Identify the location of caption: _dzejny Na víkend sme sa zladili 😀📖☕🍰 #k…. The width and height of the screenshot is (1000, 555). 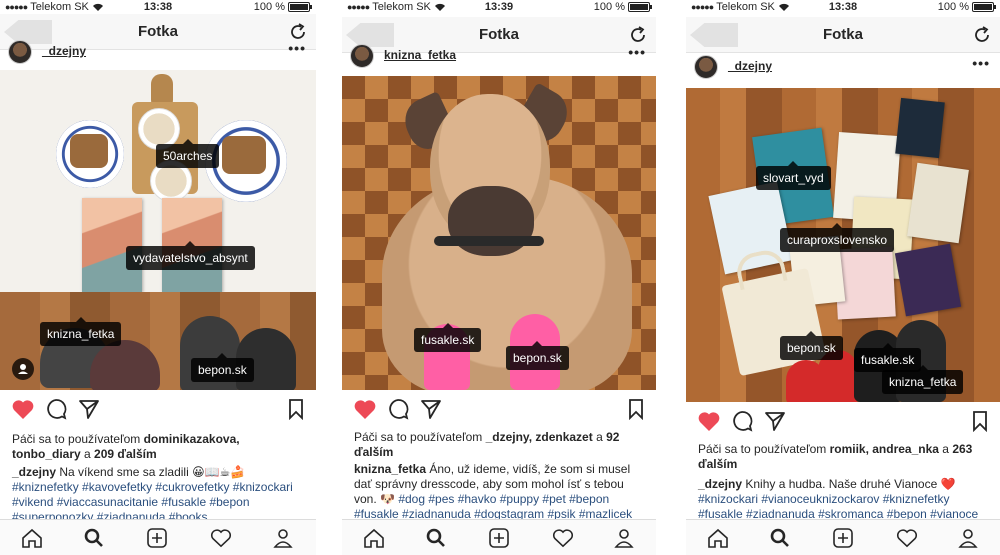
(159, 495).